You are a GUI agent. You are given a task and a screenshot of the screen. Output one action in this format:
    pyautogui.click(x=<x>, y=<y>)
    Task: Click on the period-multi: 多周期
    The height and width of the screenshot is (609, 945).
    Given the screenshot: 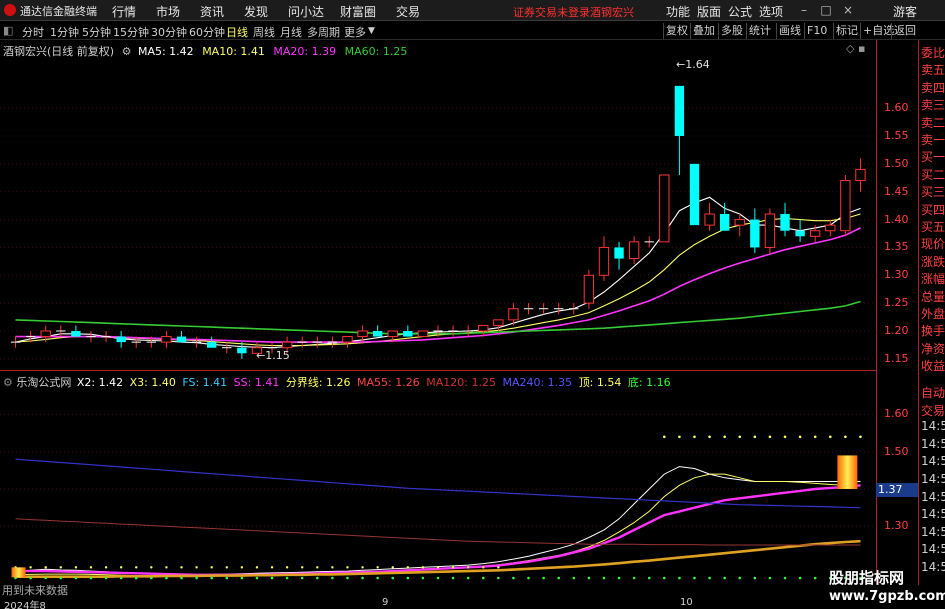 What is the action you would take?
    pyautogui.click(x=323, y=32)
    